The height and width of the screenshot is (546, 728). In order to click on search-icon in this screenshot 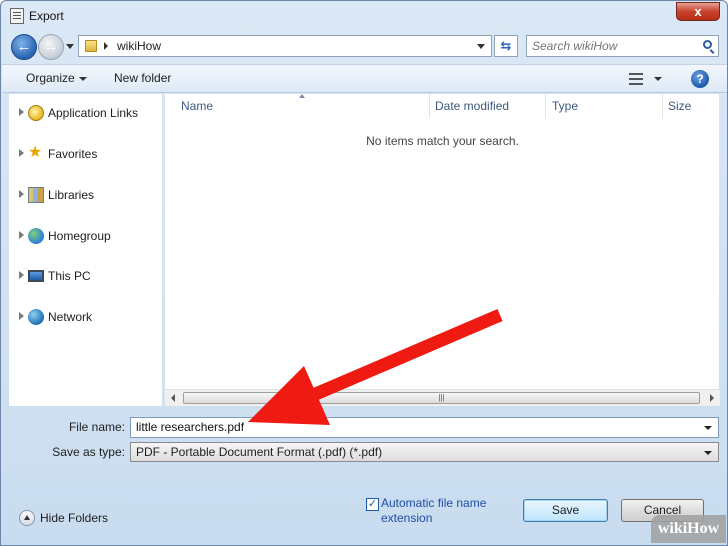, I will do `click(707, 44)`.